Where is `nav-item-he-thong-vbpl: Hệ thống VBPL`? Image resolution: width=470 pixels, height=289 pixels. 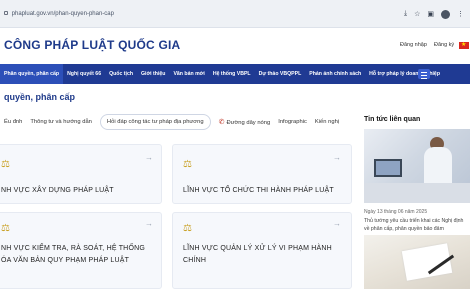 nav-item-he-thong-vbpl: Hệ thống VBPL is located at coordinates (232, 74).